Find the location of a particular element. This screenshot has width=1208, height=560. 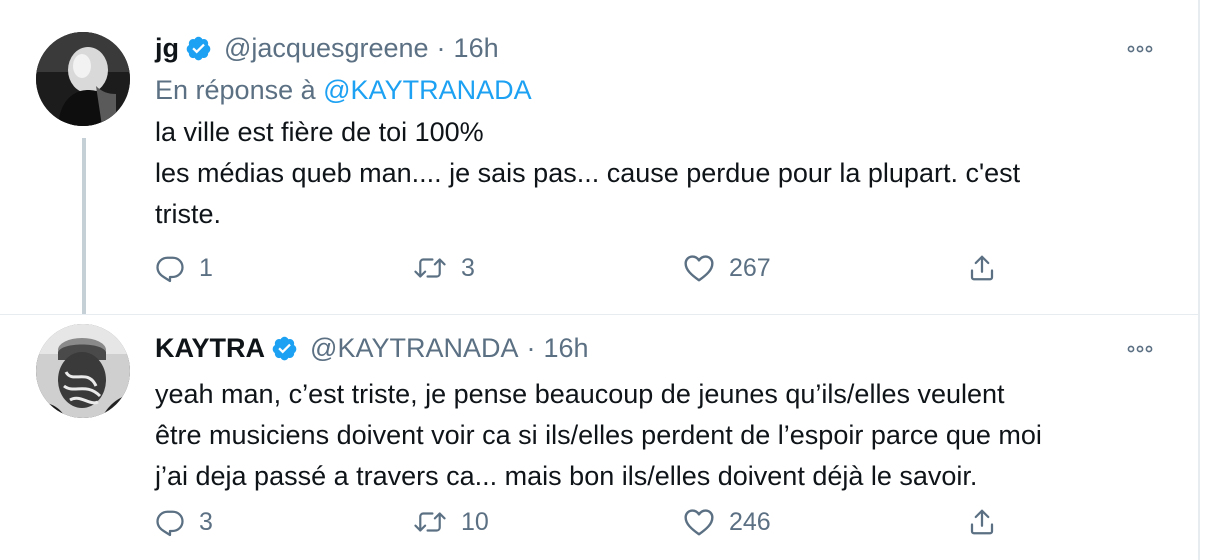

user-handle: @KAYTRANADA is located at coordinates (414, 348).